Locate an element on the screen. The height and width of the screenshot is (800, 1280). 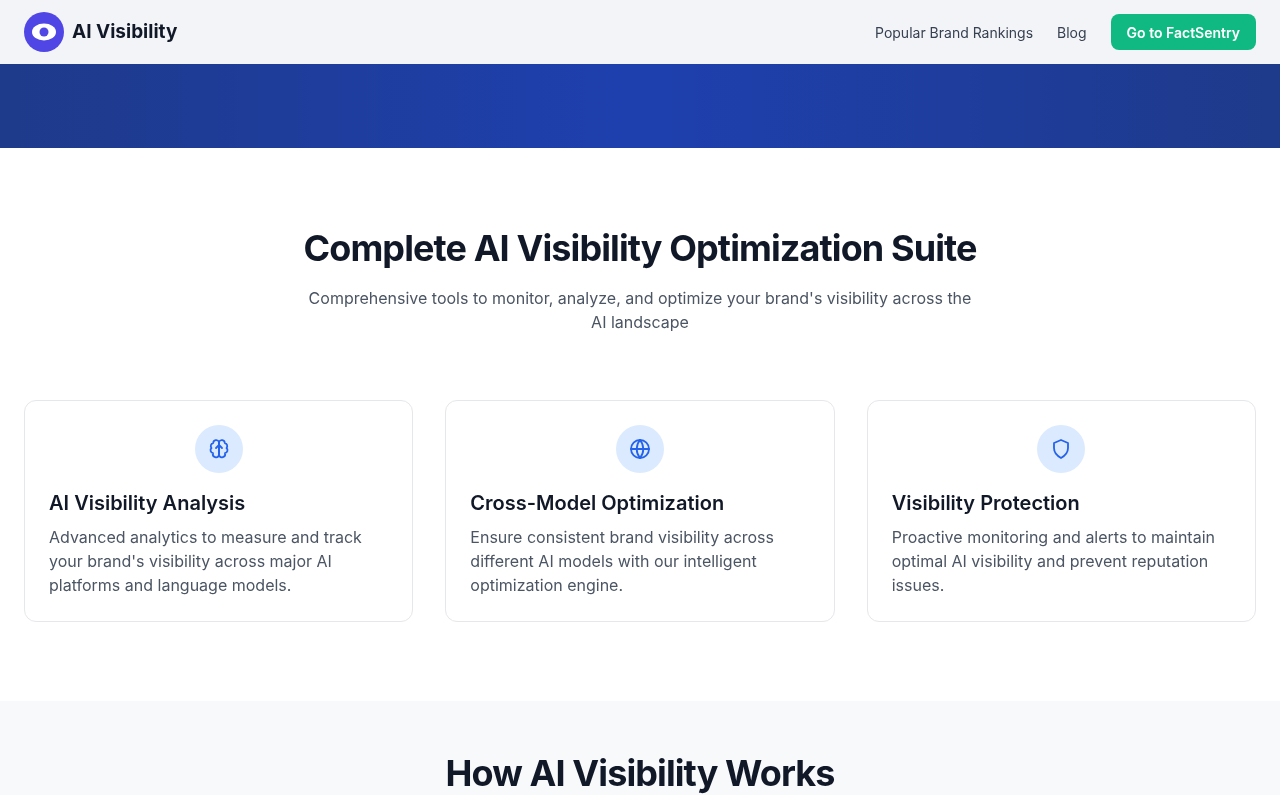
section-subtitle: Comprehensive tools to monitor, analyze, and optimize your brand's visibility across the AI landscape is located at coordinates (640, 310).